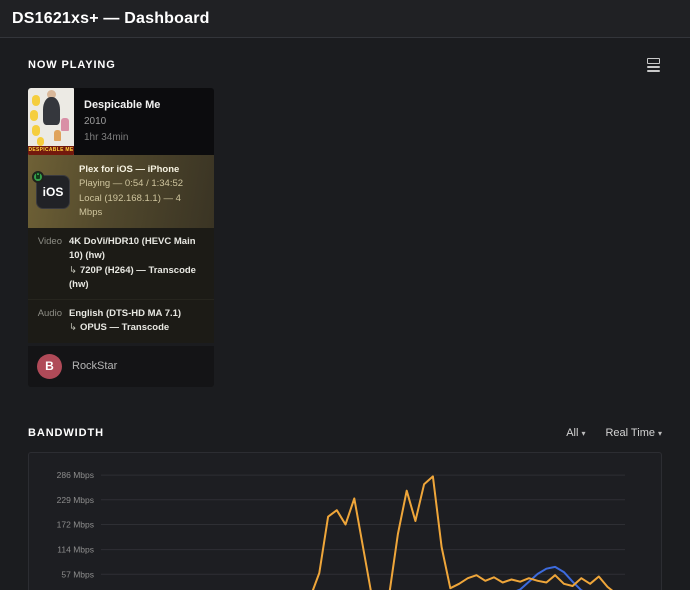 Image resolution: width=690 pixels, height=590 pixels. What do you see at coordinates (345, 433) in the screenshot?
I see `bandwidth-header: BANDWIDTH All ▾ Real Time ▾` at bounding box center [345, 433].